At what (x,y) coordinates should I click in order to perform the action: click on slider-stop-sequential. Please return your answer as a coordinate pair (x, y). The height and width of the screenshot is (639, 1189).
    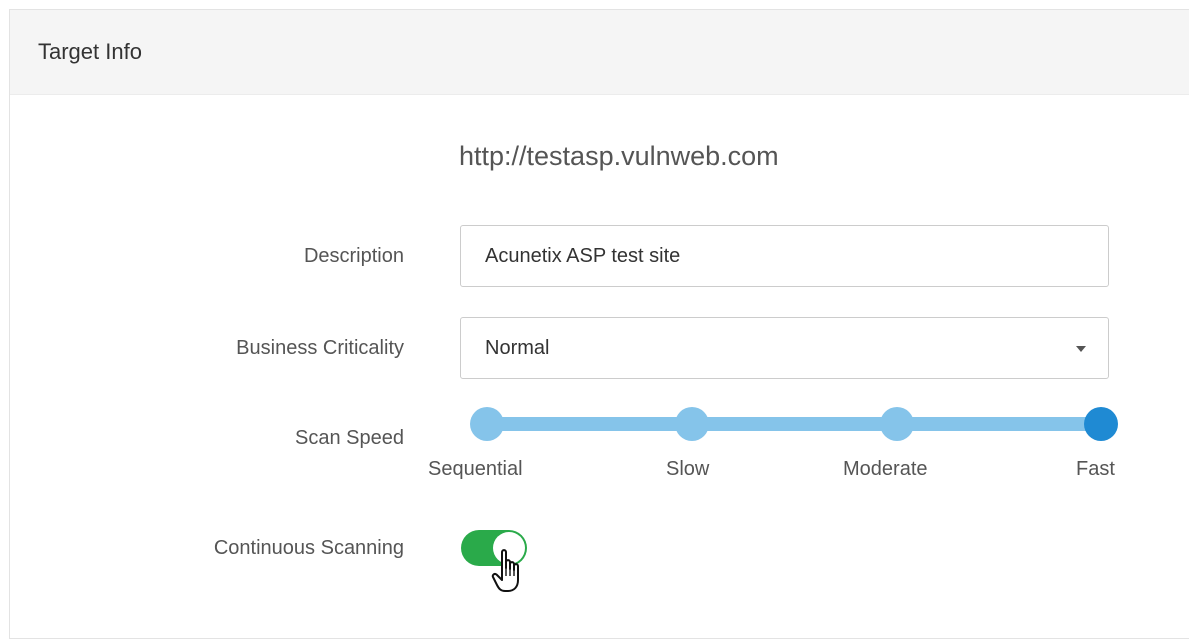
    Looking at the image, I should click on (487, 424).